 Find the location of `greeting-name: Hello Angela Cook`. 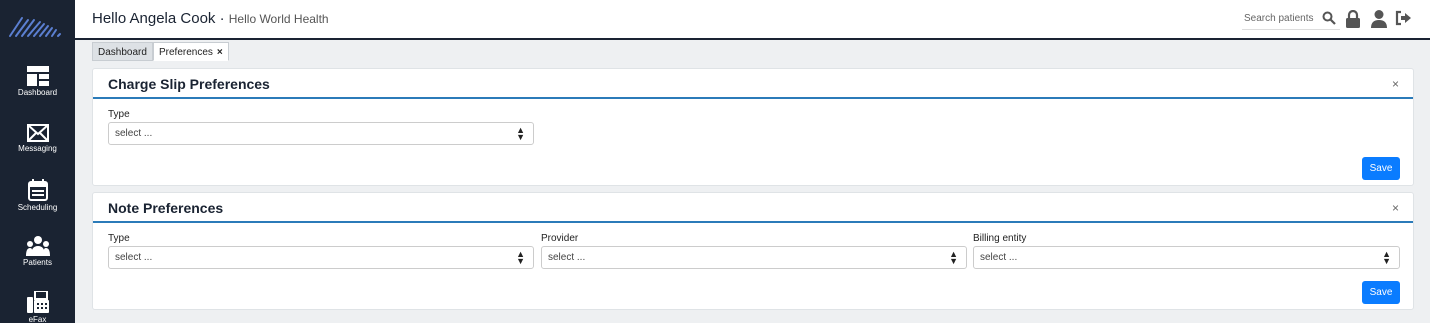

greeting-name: Hello Angela Cook is located at coordinates (154, 18).